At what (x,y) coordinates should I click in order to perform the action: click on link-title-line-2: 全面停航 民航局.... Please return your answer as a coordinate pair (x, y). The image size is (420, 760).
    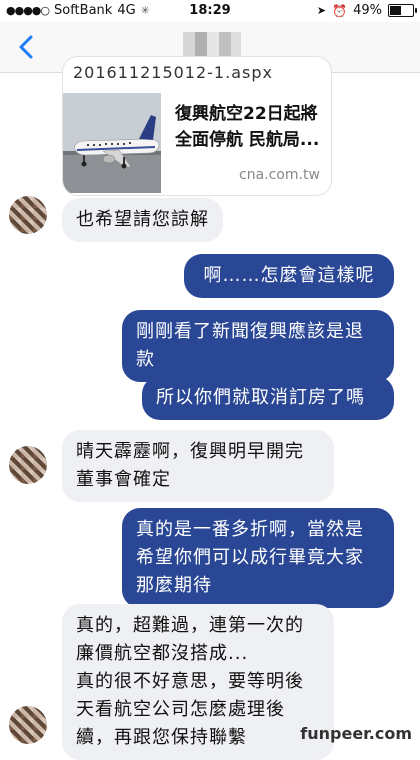
    Looking at the image, I should click on (247, 140).